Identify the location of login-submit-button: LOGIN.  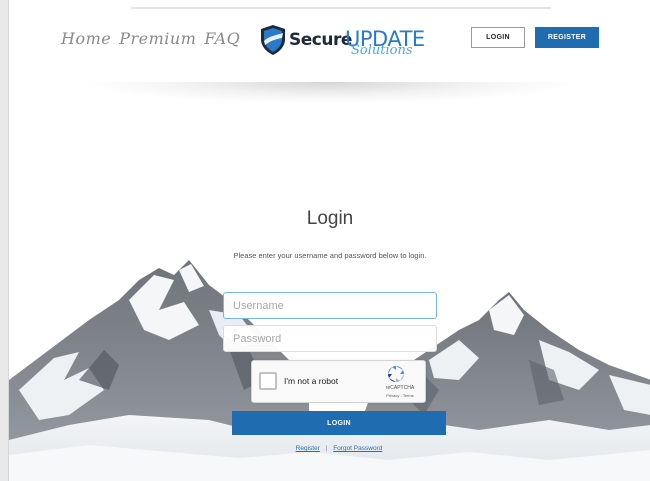
(339, 423).